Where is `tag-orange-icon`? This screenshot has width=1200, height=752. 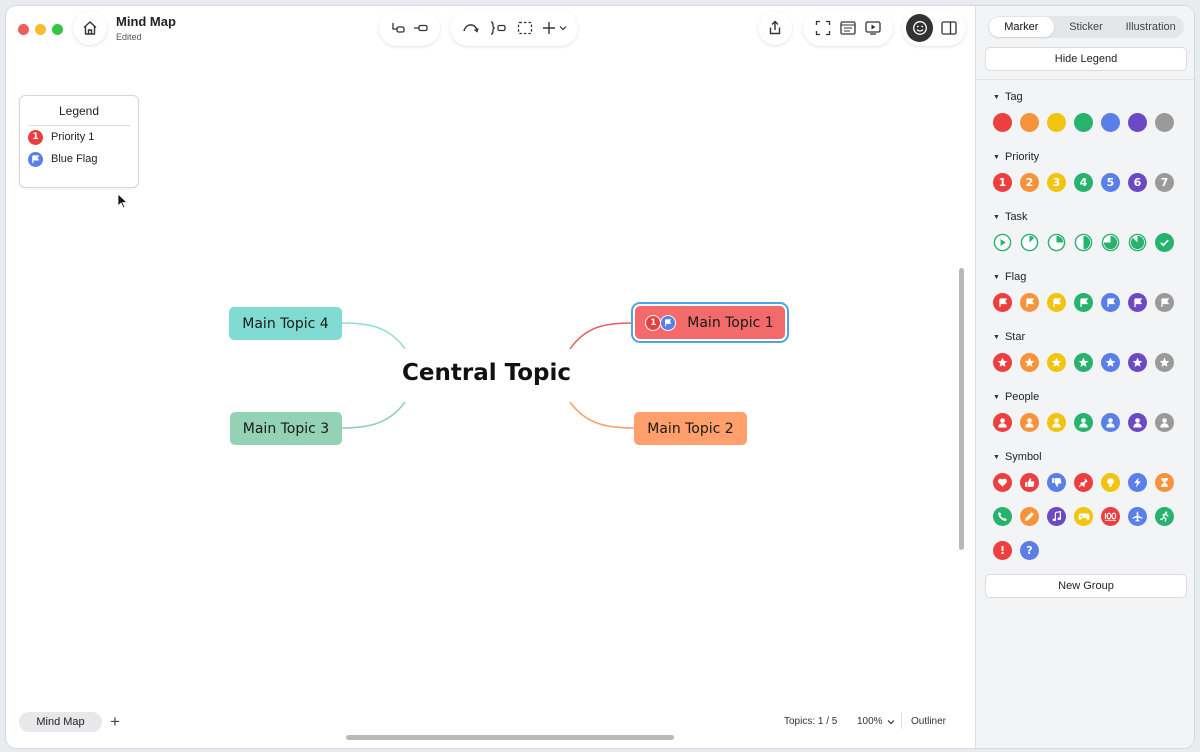
tag-orange-icon is located at coordinates (1029, 122).